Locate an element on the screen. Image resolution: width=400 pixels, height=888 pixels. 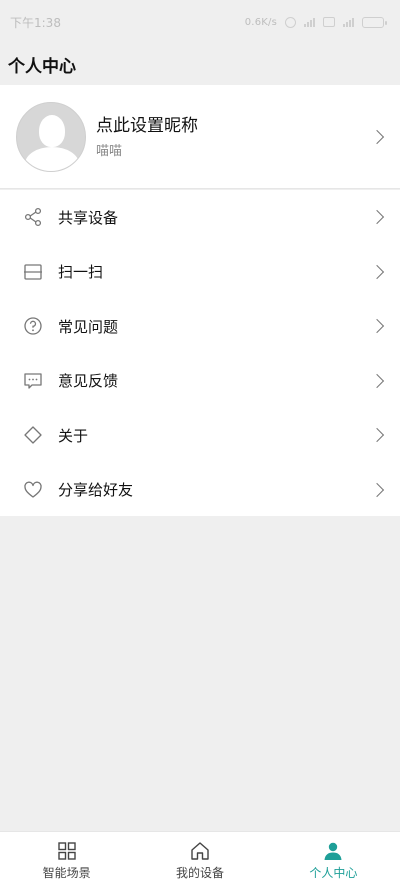
scan-icon is located at coordinates (33, 272).